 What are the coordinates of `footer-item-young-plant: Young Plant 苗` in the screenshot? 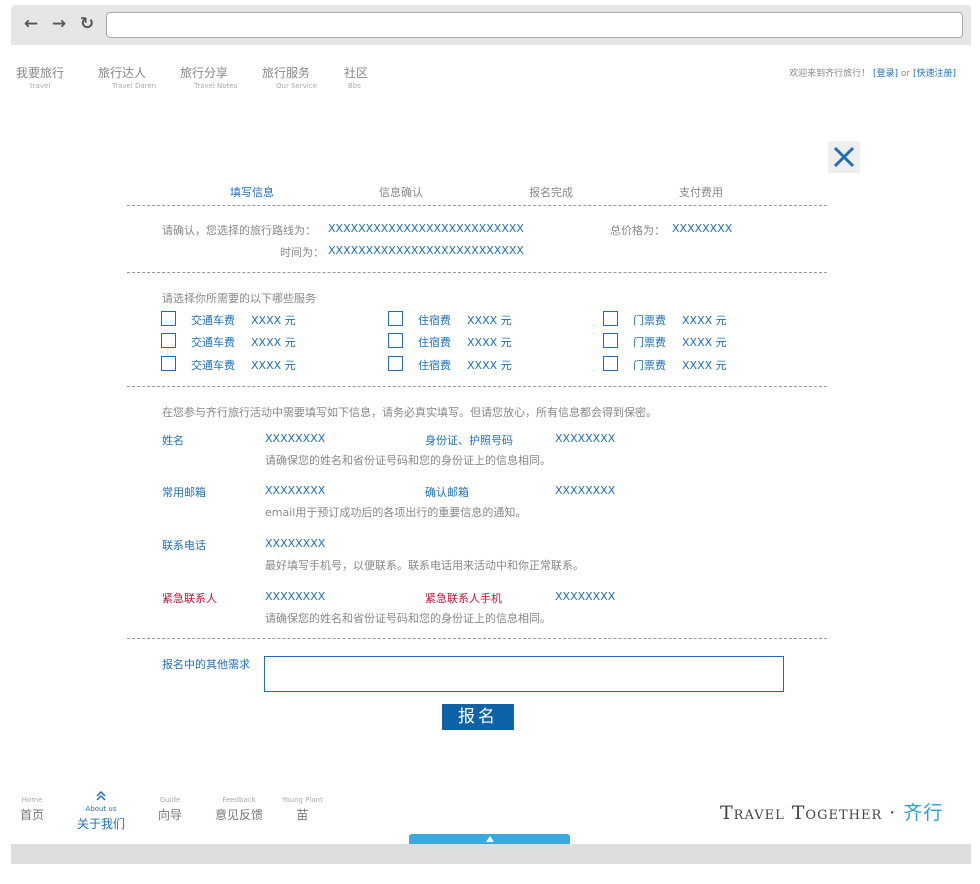 It's located at (302, 809).